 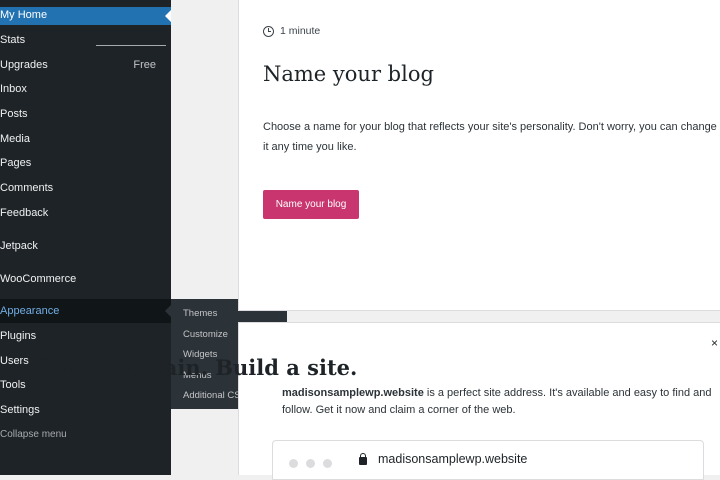 I want to click on sidebar-item-label: Comments, so click(x=27, y=188).